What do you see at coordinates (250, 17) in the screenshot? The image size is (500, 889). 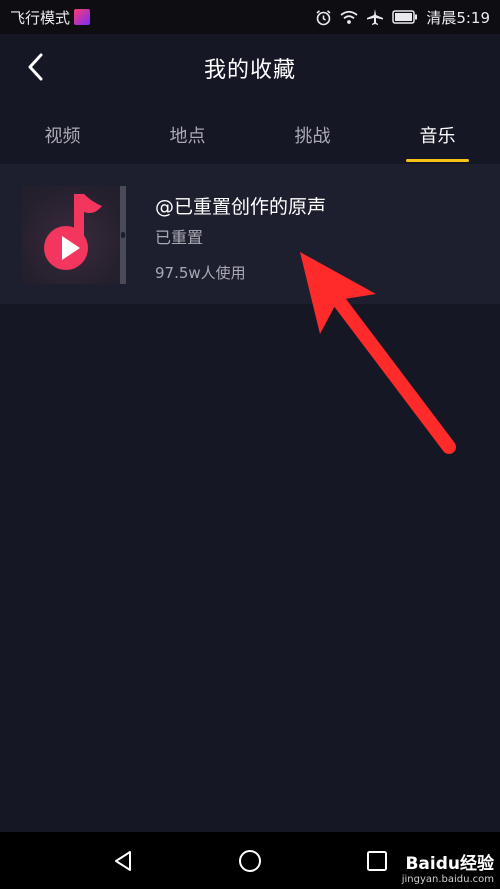 I see `status-bar: 飞行模式 清晨5:19` at bounding box center [250, 17].